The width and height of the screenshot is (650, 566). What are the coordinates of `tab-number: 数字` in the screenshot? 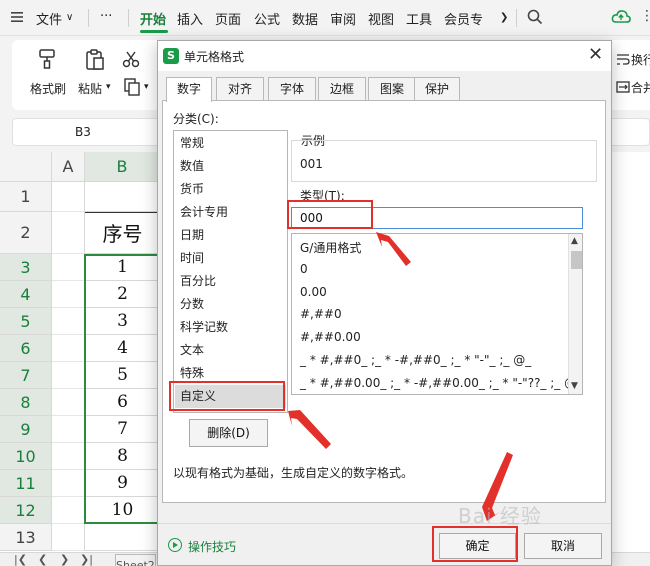 It's located at (189, 89).